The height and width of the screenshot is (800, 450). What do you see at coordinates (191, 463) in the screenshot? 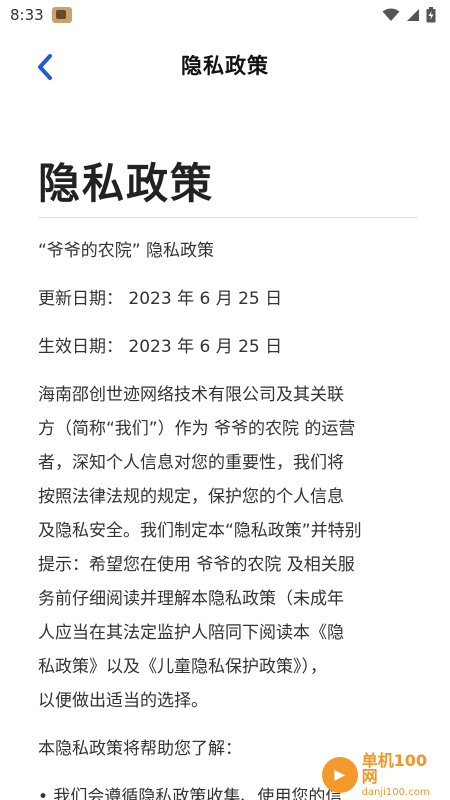
I see `intro-line: 者，深知个人信息对您的重要性，我们将` at bounding box center [191, 463].